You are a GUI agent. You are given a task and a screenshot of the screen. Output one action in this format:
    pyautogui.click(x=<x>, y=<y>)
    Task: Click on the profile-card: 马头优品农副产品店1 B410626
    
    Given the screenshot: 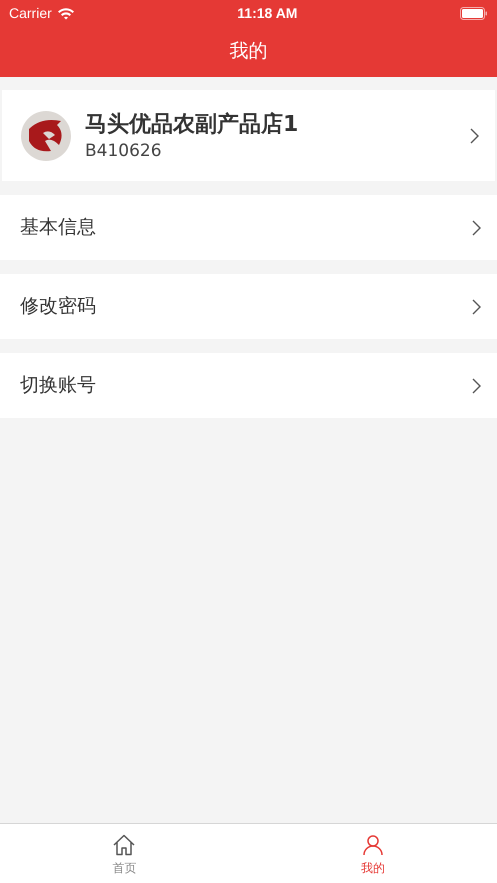 What is the action you would take?
    pyautogui.click(x=248, y=135)
    